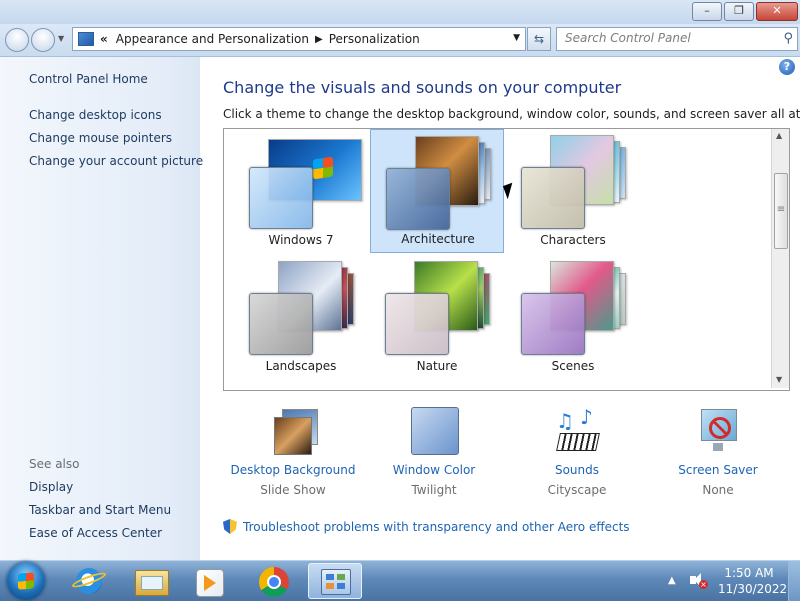  Describe the element at coordinates (95, 115) in the screenshot. I see `change-desktop-icons-link: Change desktop icons` at that location.